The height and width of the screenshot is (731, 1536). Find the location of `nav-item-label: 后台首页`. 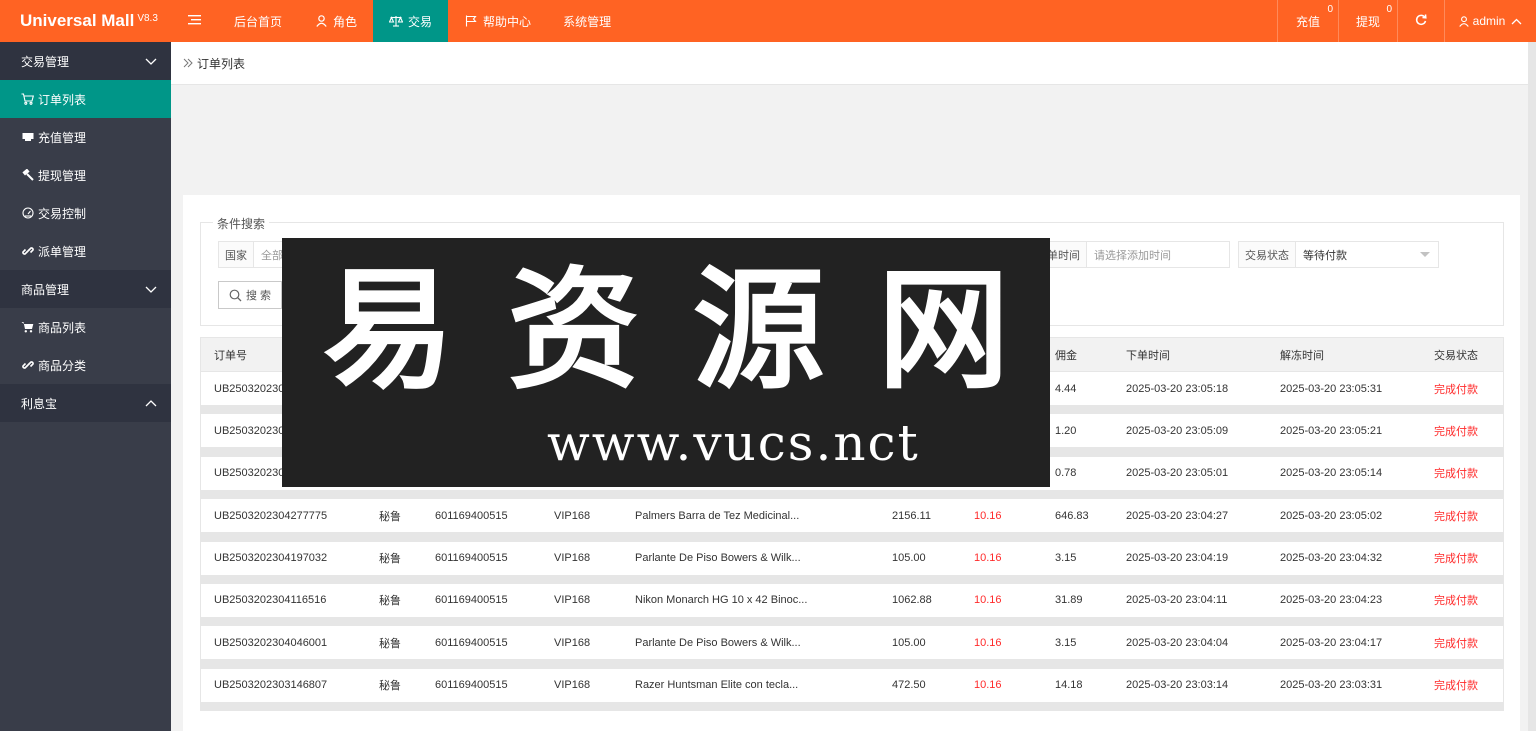

nav-item-label: 后台首页 is located at coordinates (258, 21).